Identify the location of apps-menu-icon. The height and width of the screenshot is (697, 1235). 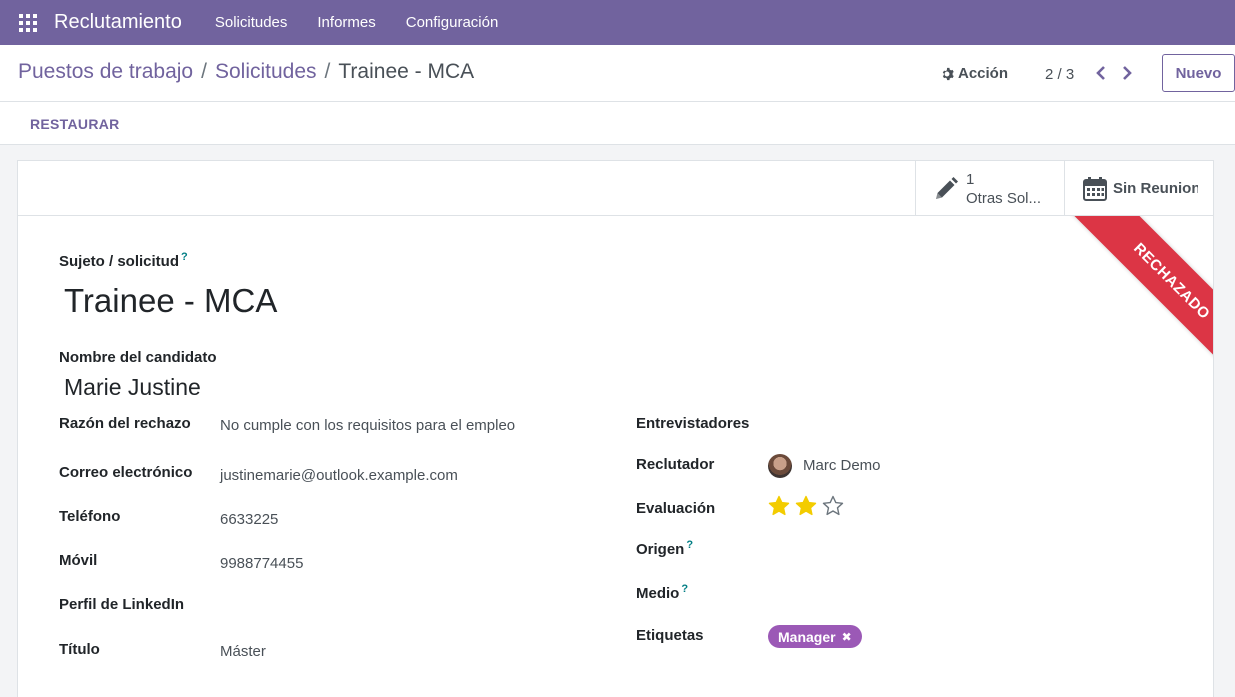
(28, 22).